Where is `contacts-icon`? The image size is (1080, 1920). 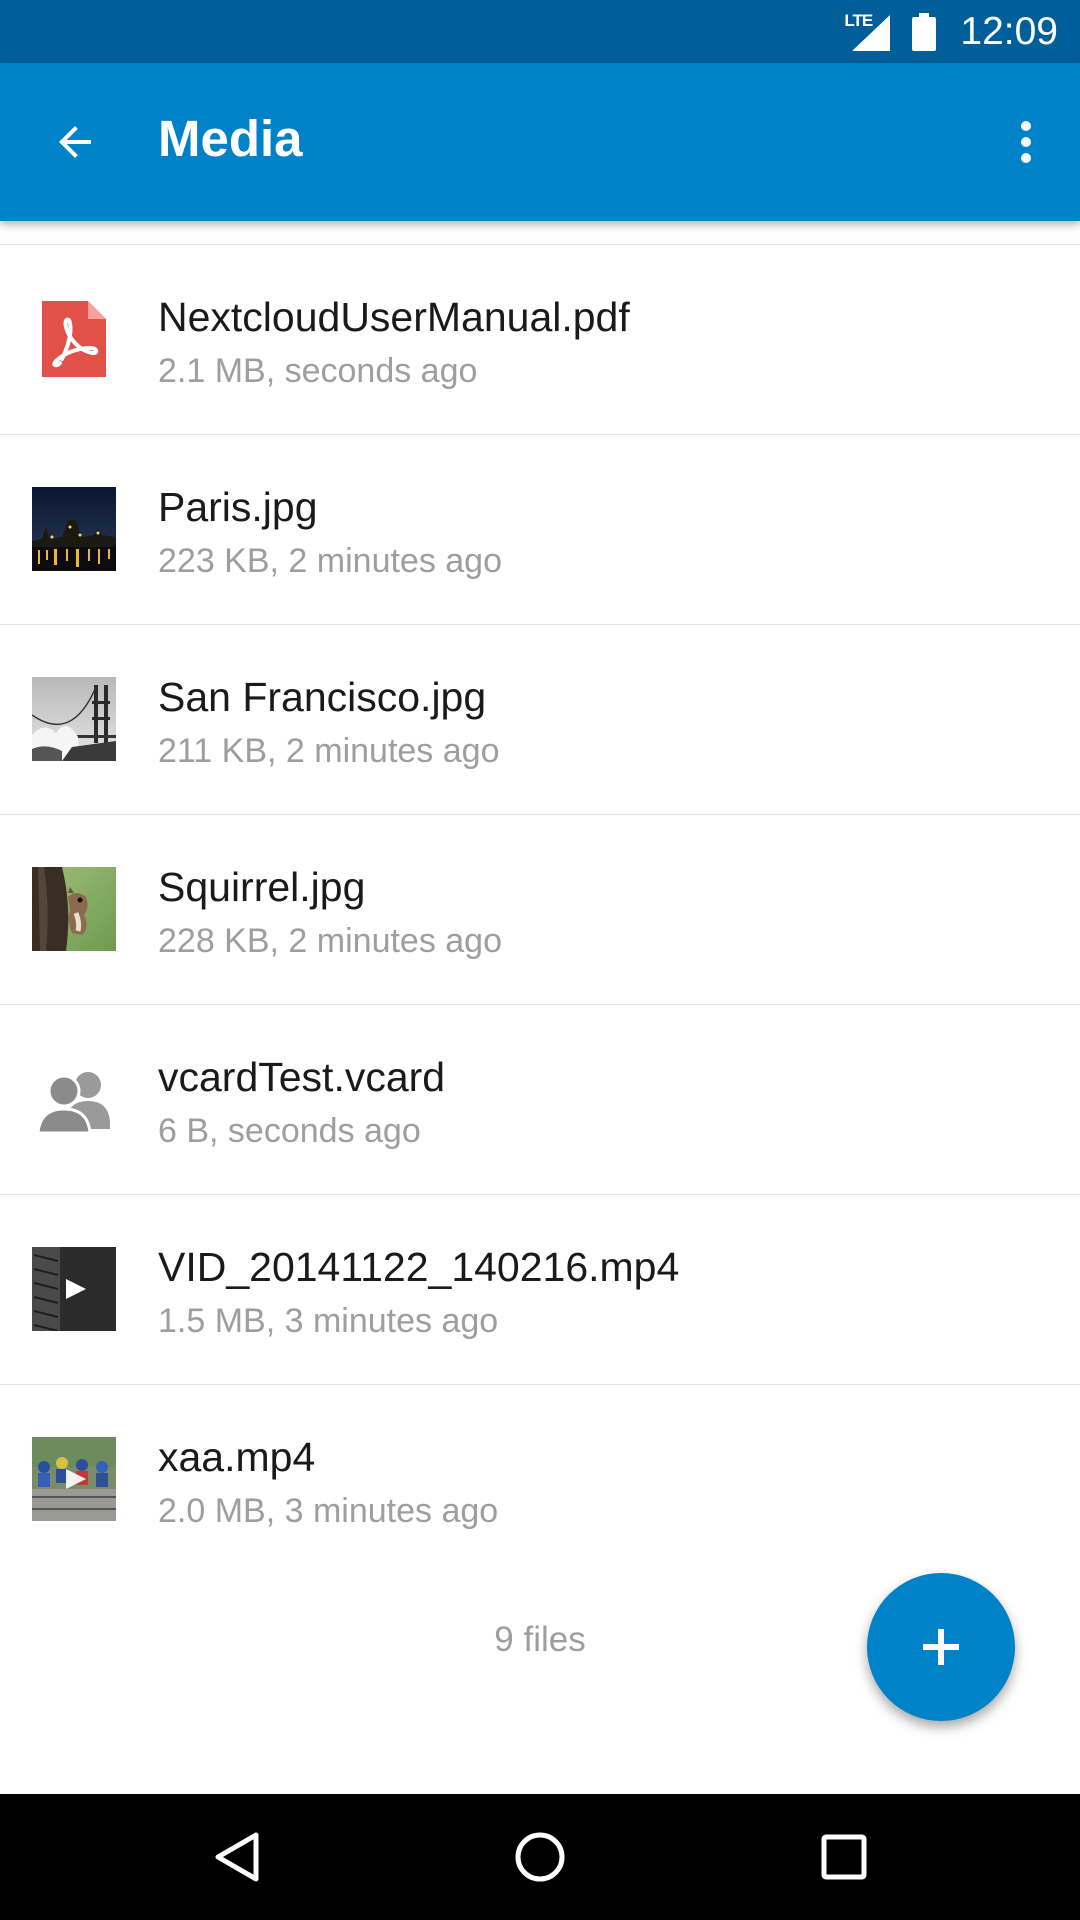 contacts-icon is located at coordinates (74, 1099).